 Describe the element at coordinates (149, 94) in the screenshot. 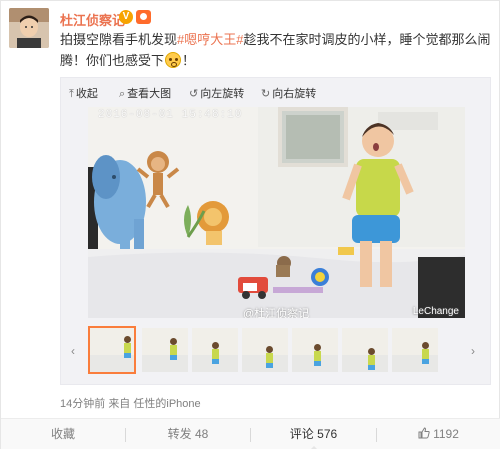

I see `view-large-label: 查看大图` at that location.